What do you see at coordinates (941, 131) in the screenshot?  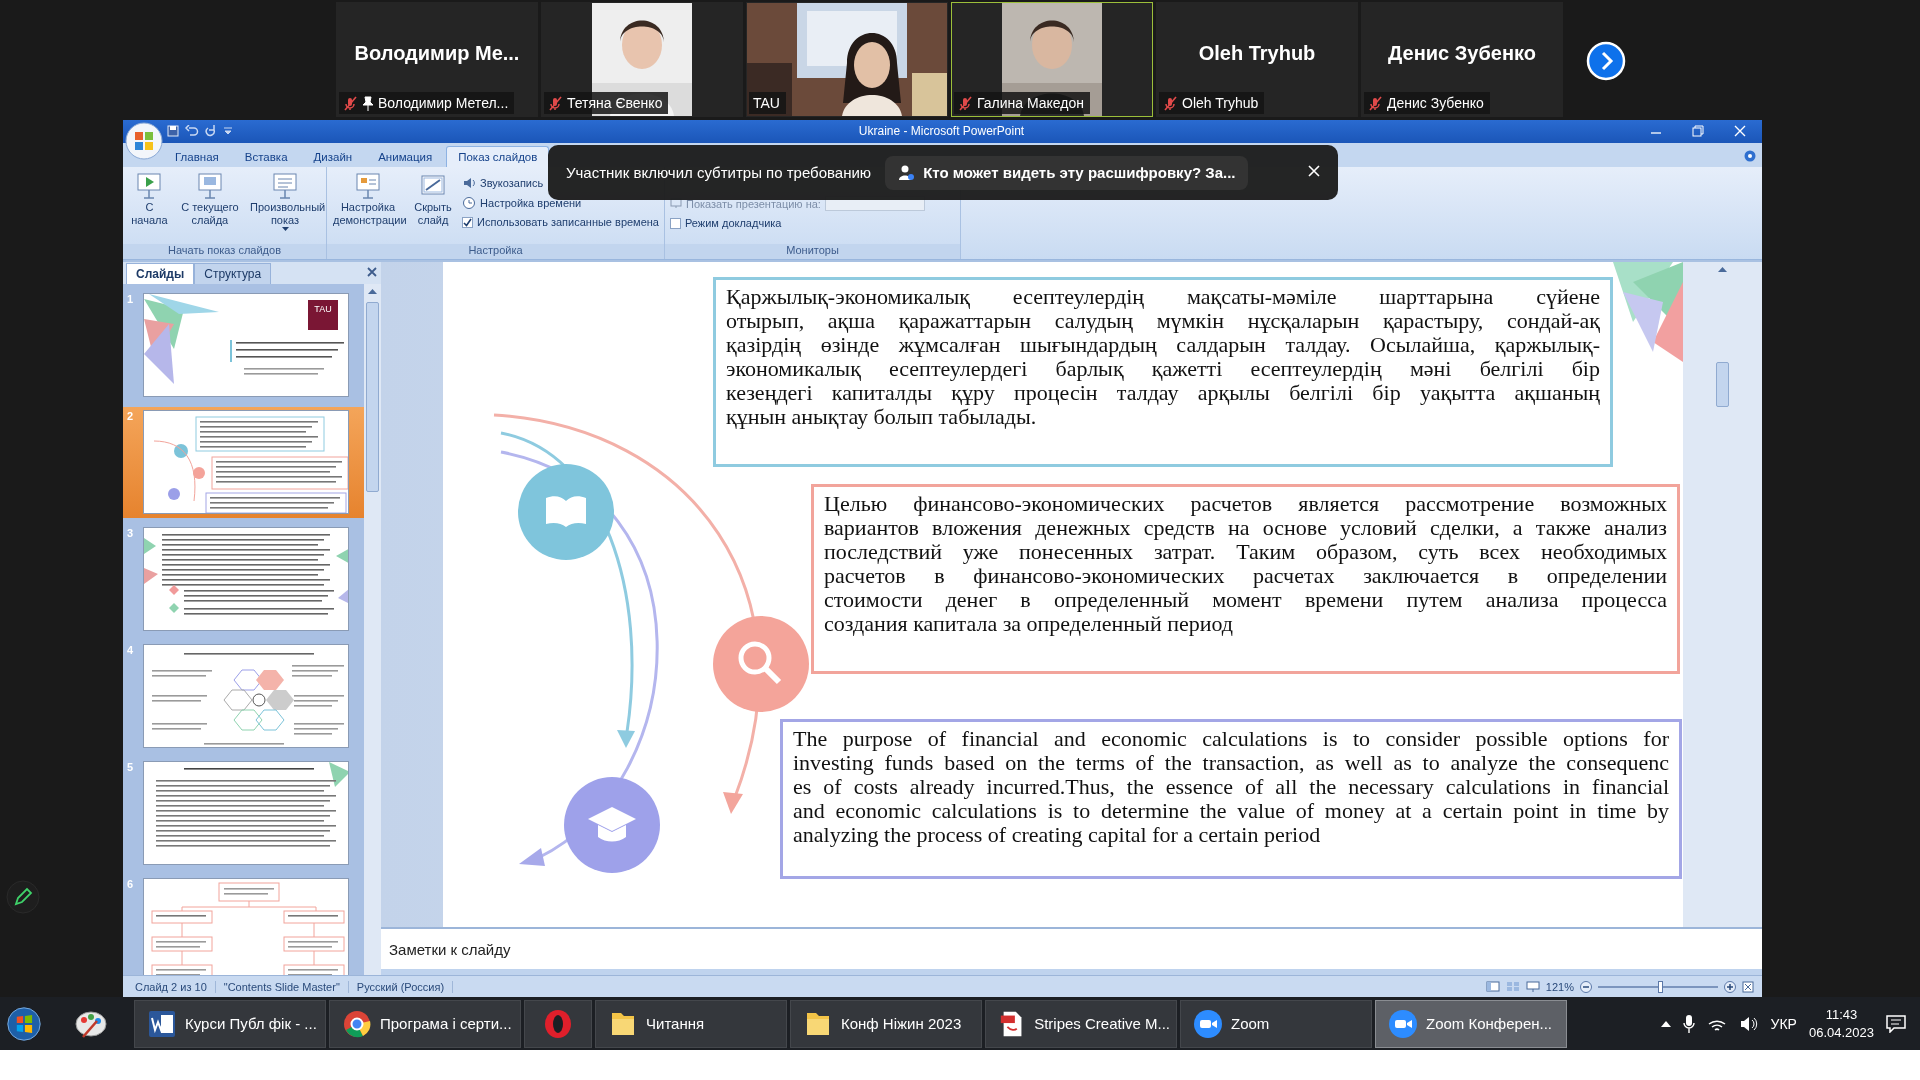 I see `window-title: Ukraine - Microsoft PowerPoint` at bounding box center [941, 131].